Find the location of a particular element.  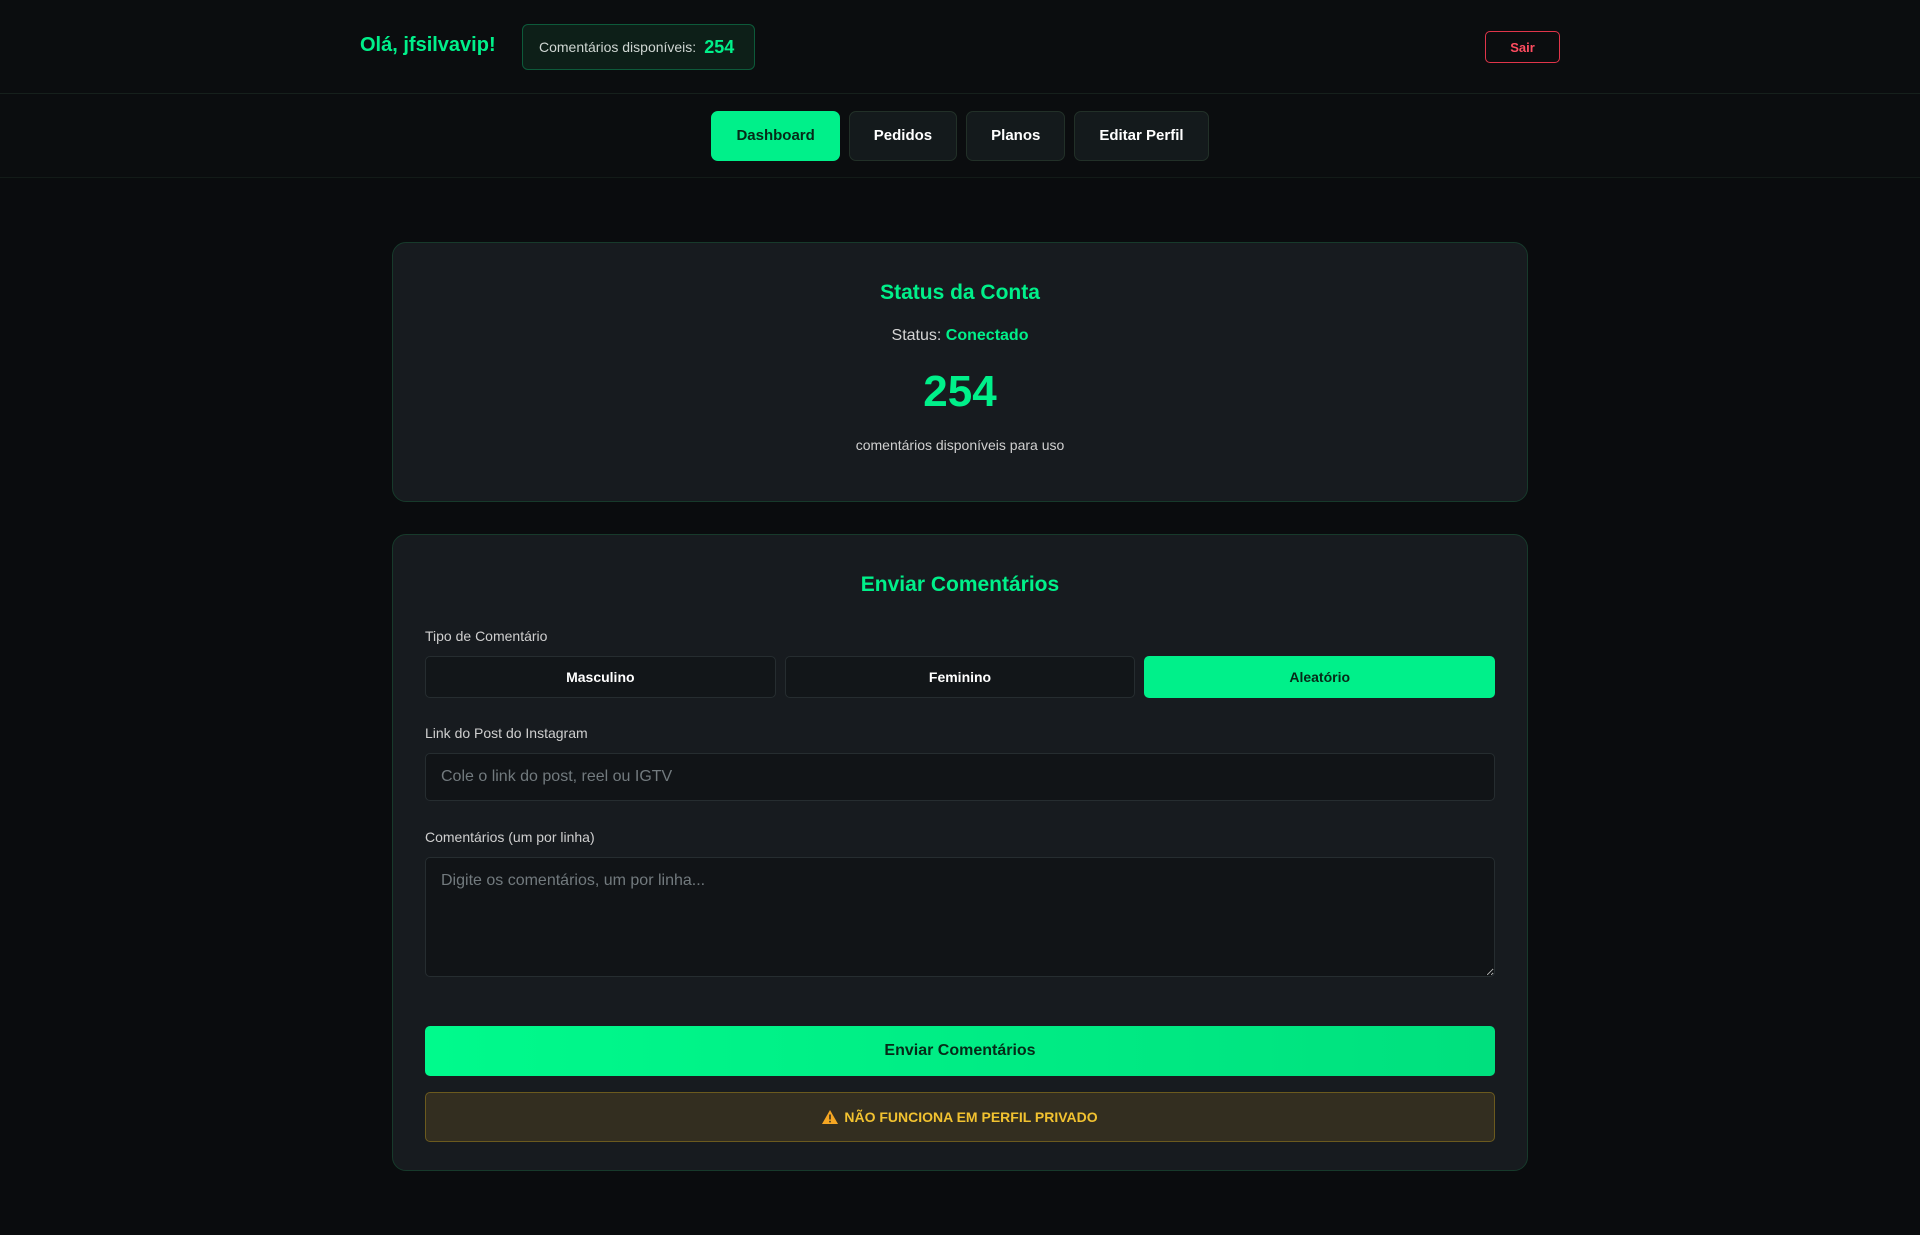

submit-comments-button: Enviar Comentários is located at coordinates (960, 1051).